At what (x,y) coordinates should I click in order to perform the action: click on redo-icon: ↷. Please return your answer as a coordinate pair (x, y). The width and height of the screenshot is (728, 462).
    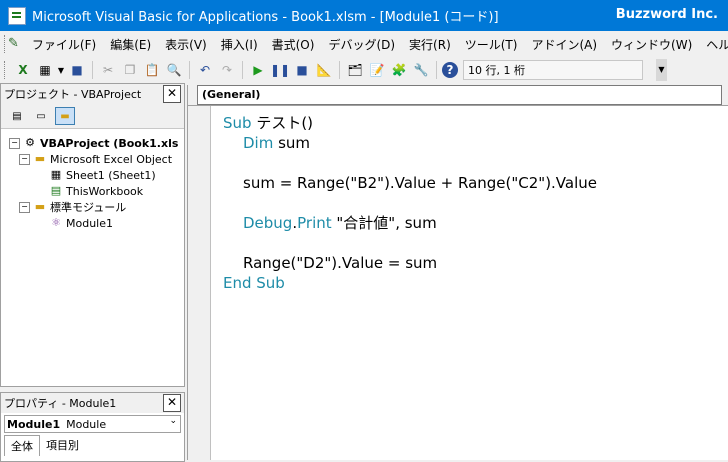
    Looking at the image, I should click on (227, 70).